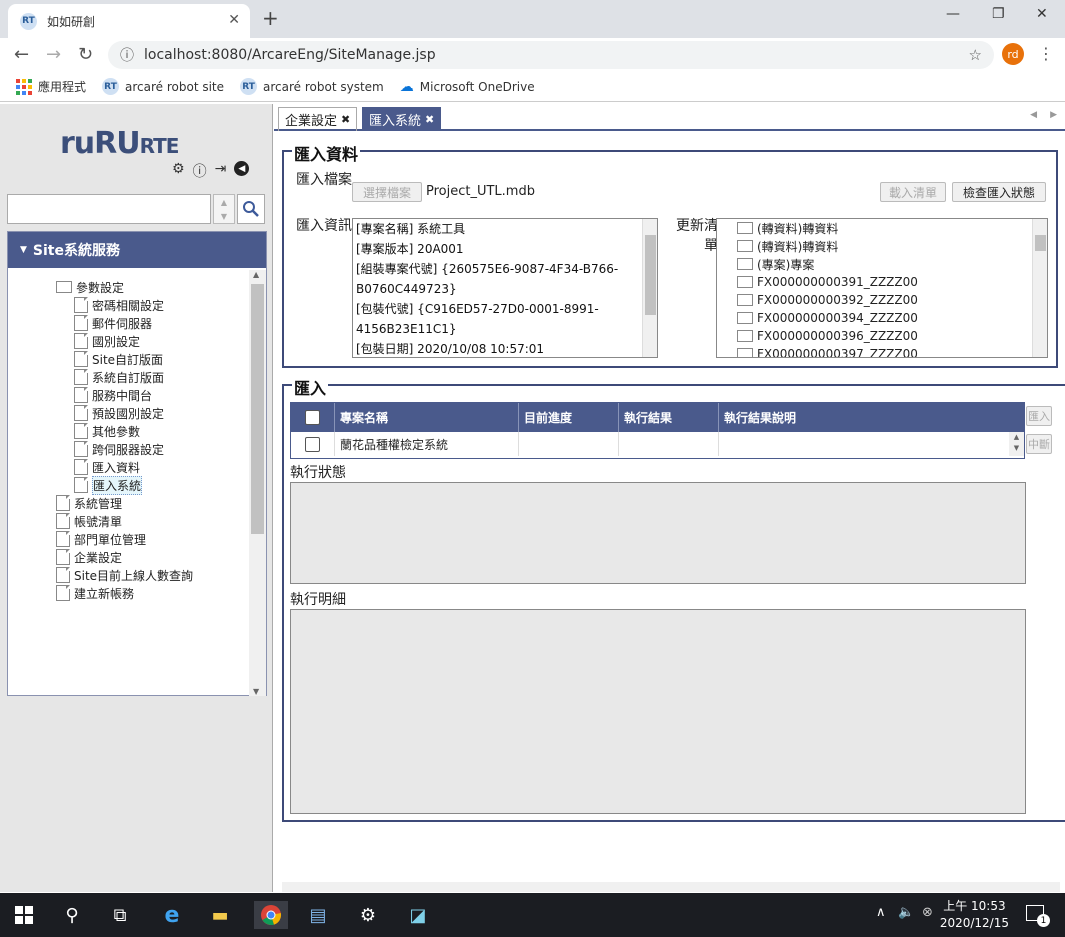  What do you see at coordinates (242, 168) in the screenshot?
I see `collapse-left-icon: ◀` at bounding box center [242, 168].